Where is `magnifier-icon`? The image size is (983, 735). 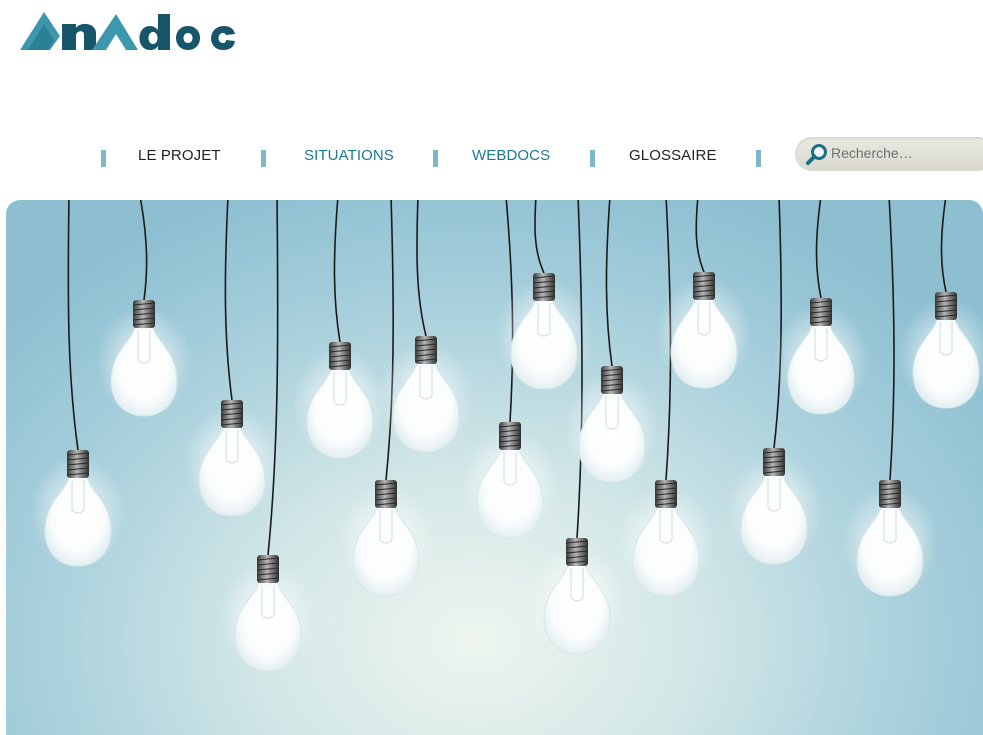
magnifier-icon is located at coordinates (817, 155).